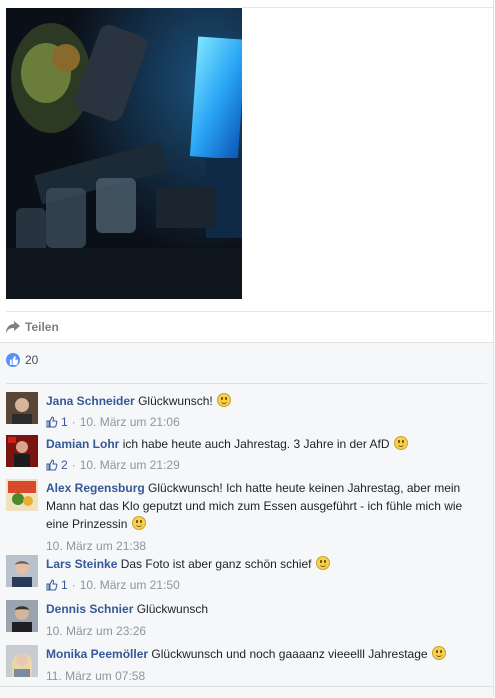 The width and height of the screenshot is (495, 698). What do you see at coordinates (32, 360) in the screenshot?
I see `like-count: 20` at bounding box center [32, 360].